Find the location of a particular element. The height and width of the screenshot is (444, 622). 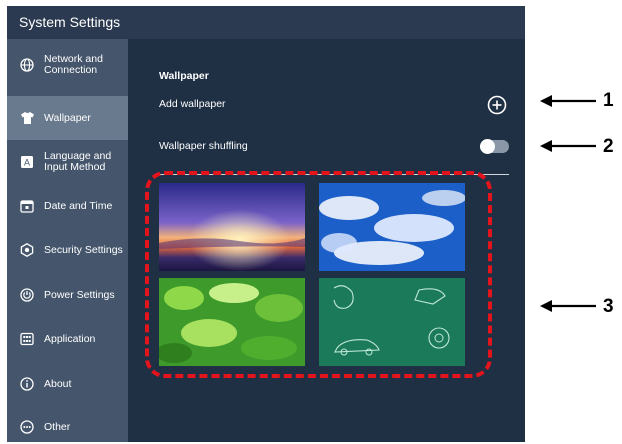

sidebar-item-label: Other is located at coordinates (57, 426).